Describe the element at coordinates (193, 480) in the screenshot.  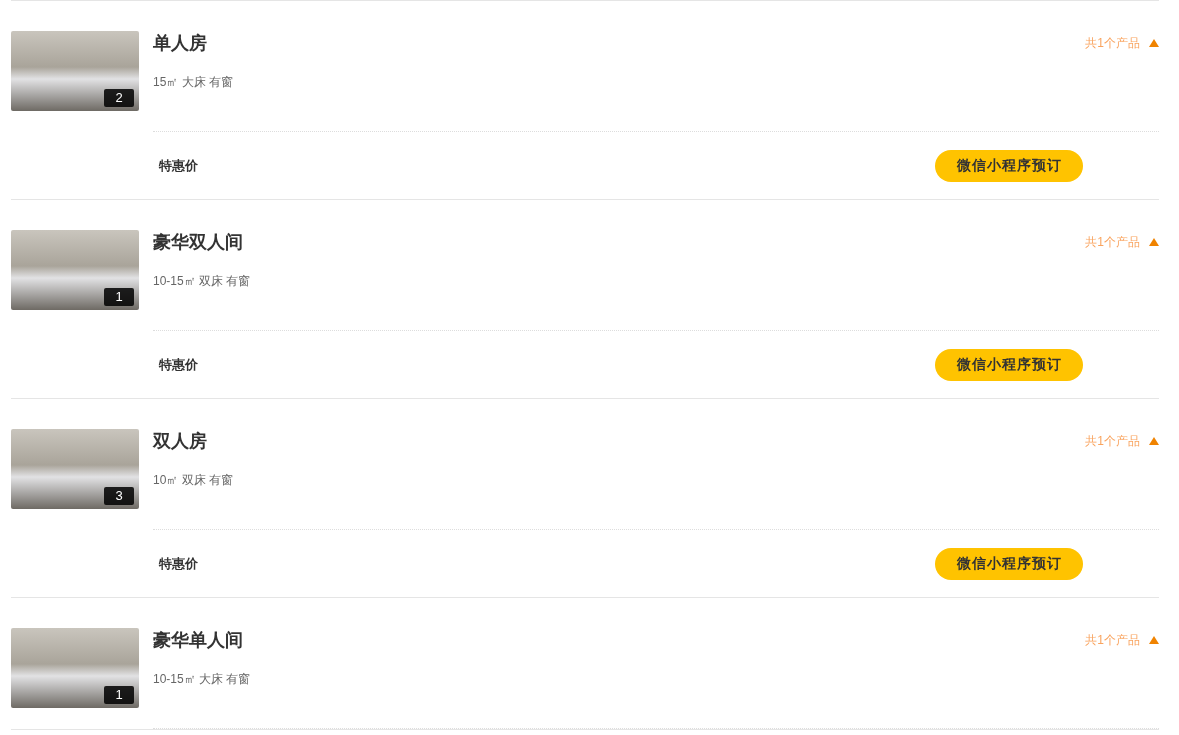
I see `room-details: 10㎡ 双床 有窗` at that location.